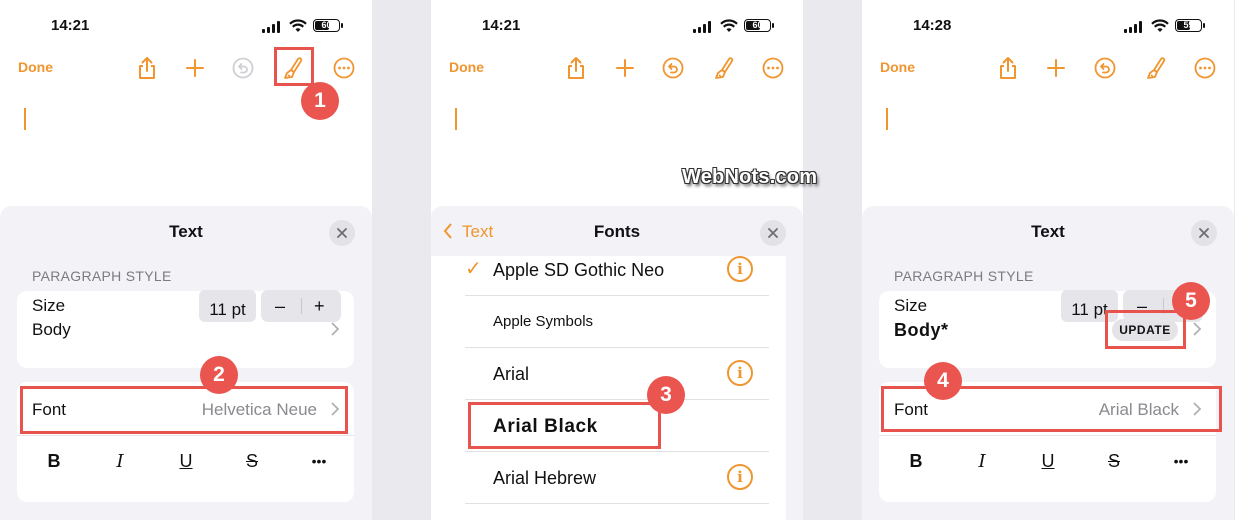  Describe the element at coordinates (219, 375) in the screenshot. I see `step-callout-2: 2` at that location.